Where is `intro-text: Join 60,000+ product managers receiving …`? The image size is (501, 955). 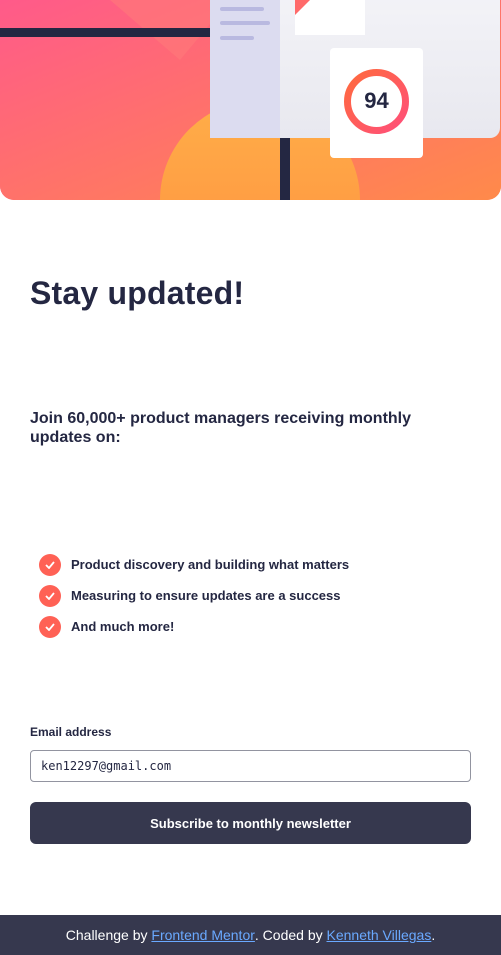 intro-text: Join 60,000+ product managers receiving … is located at coordinates (221, 428).